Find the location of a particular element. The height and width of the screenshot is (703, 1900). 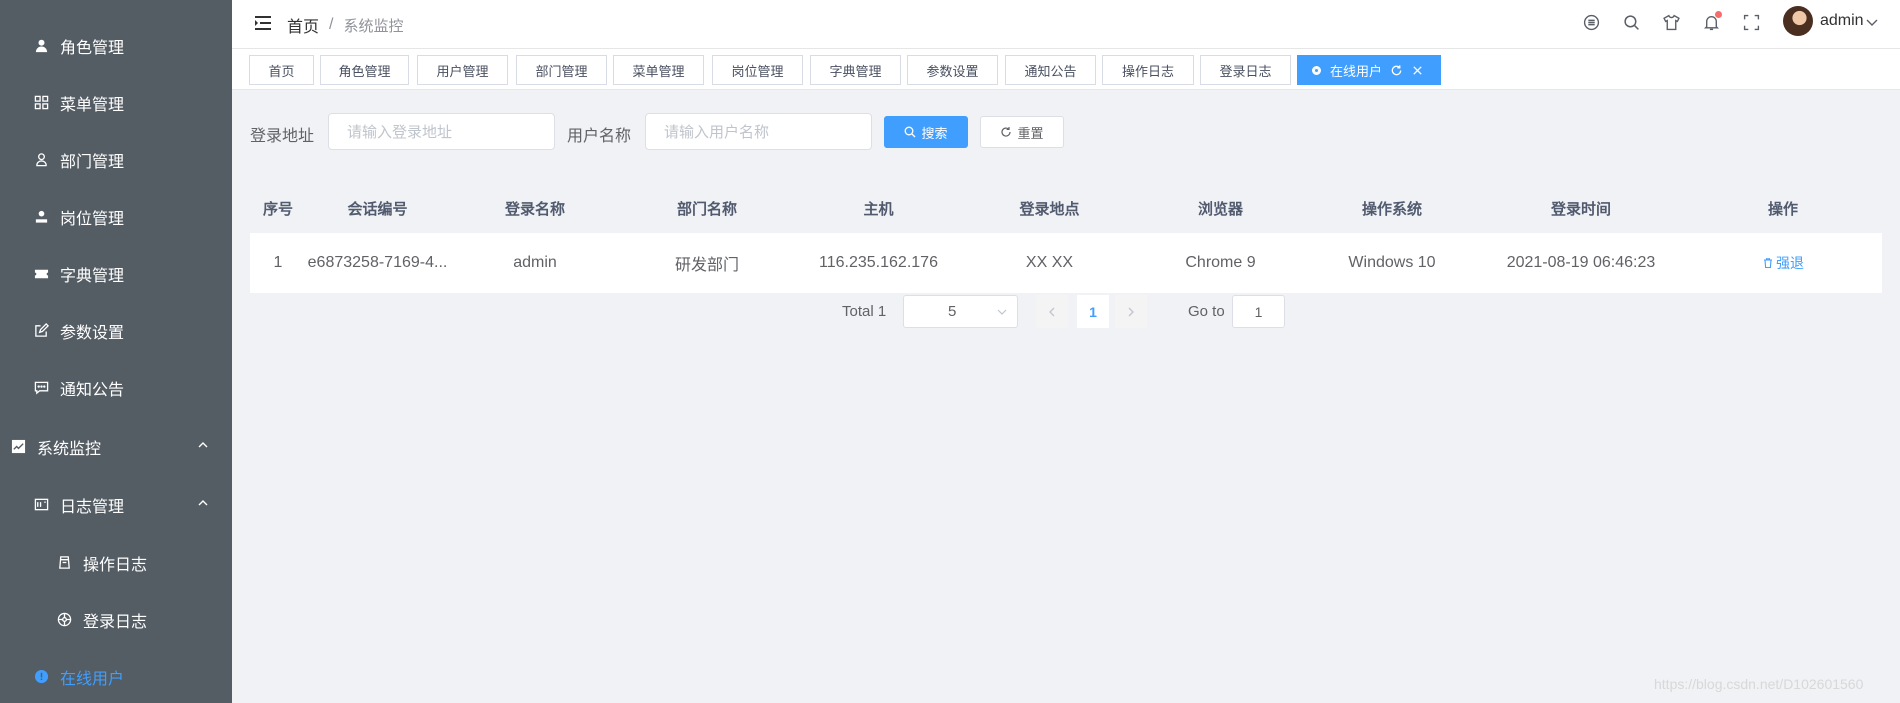

tag-menu: 菜单管理 is located at coordinates (658, 70).